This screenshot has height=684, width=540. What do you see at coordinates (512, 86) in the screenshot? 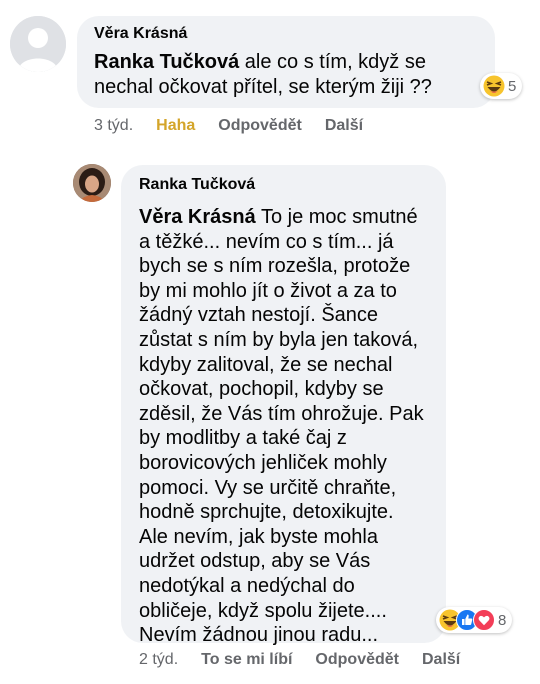
I see `reaction-count: 5` at bounding box center [512, 86].